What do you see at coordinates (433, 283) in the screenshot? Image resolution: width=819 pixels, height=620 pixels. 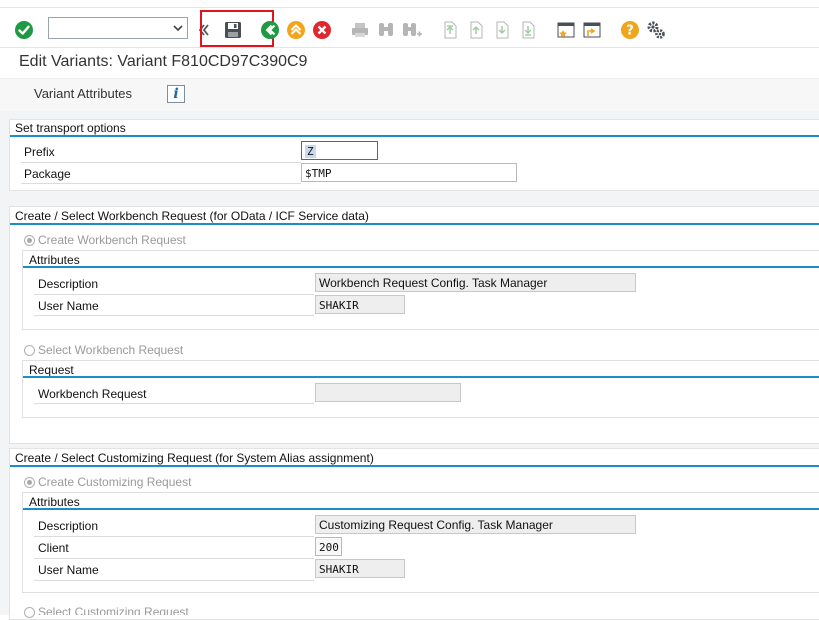 I see `workbench-description-value: Workbench Request Config. Task Manager` at bounding box center [433, 283].